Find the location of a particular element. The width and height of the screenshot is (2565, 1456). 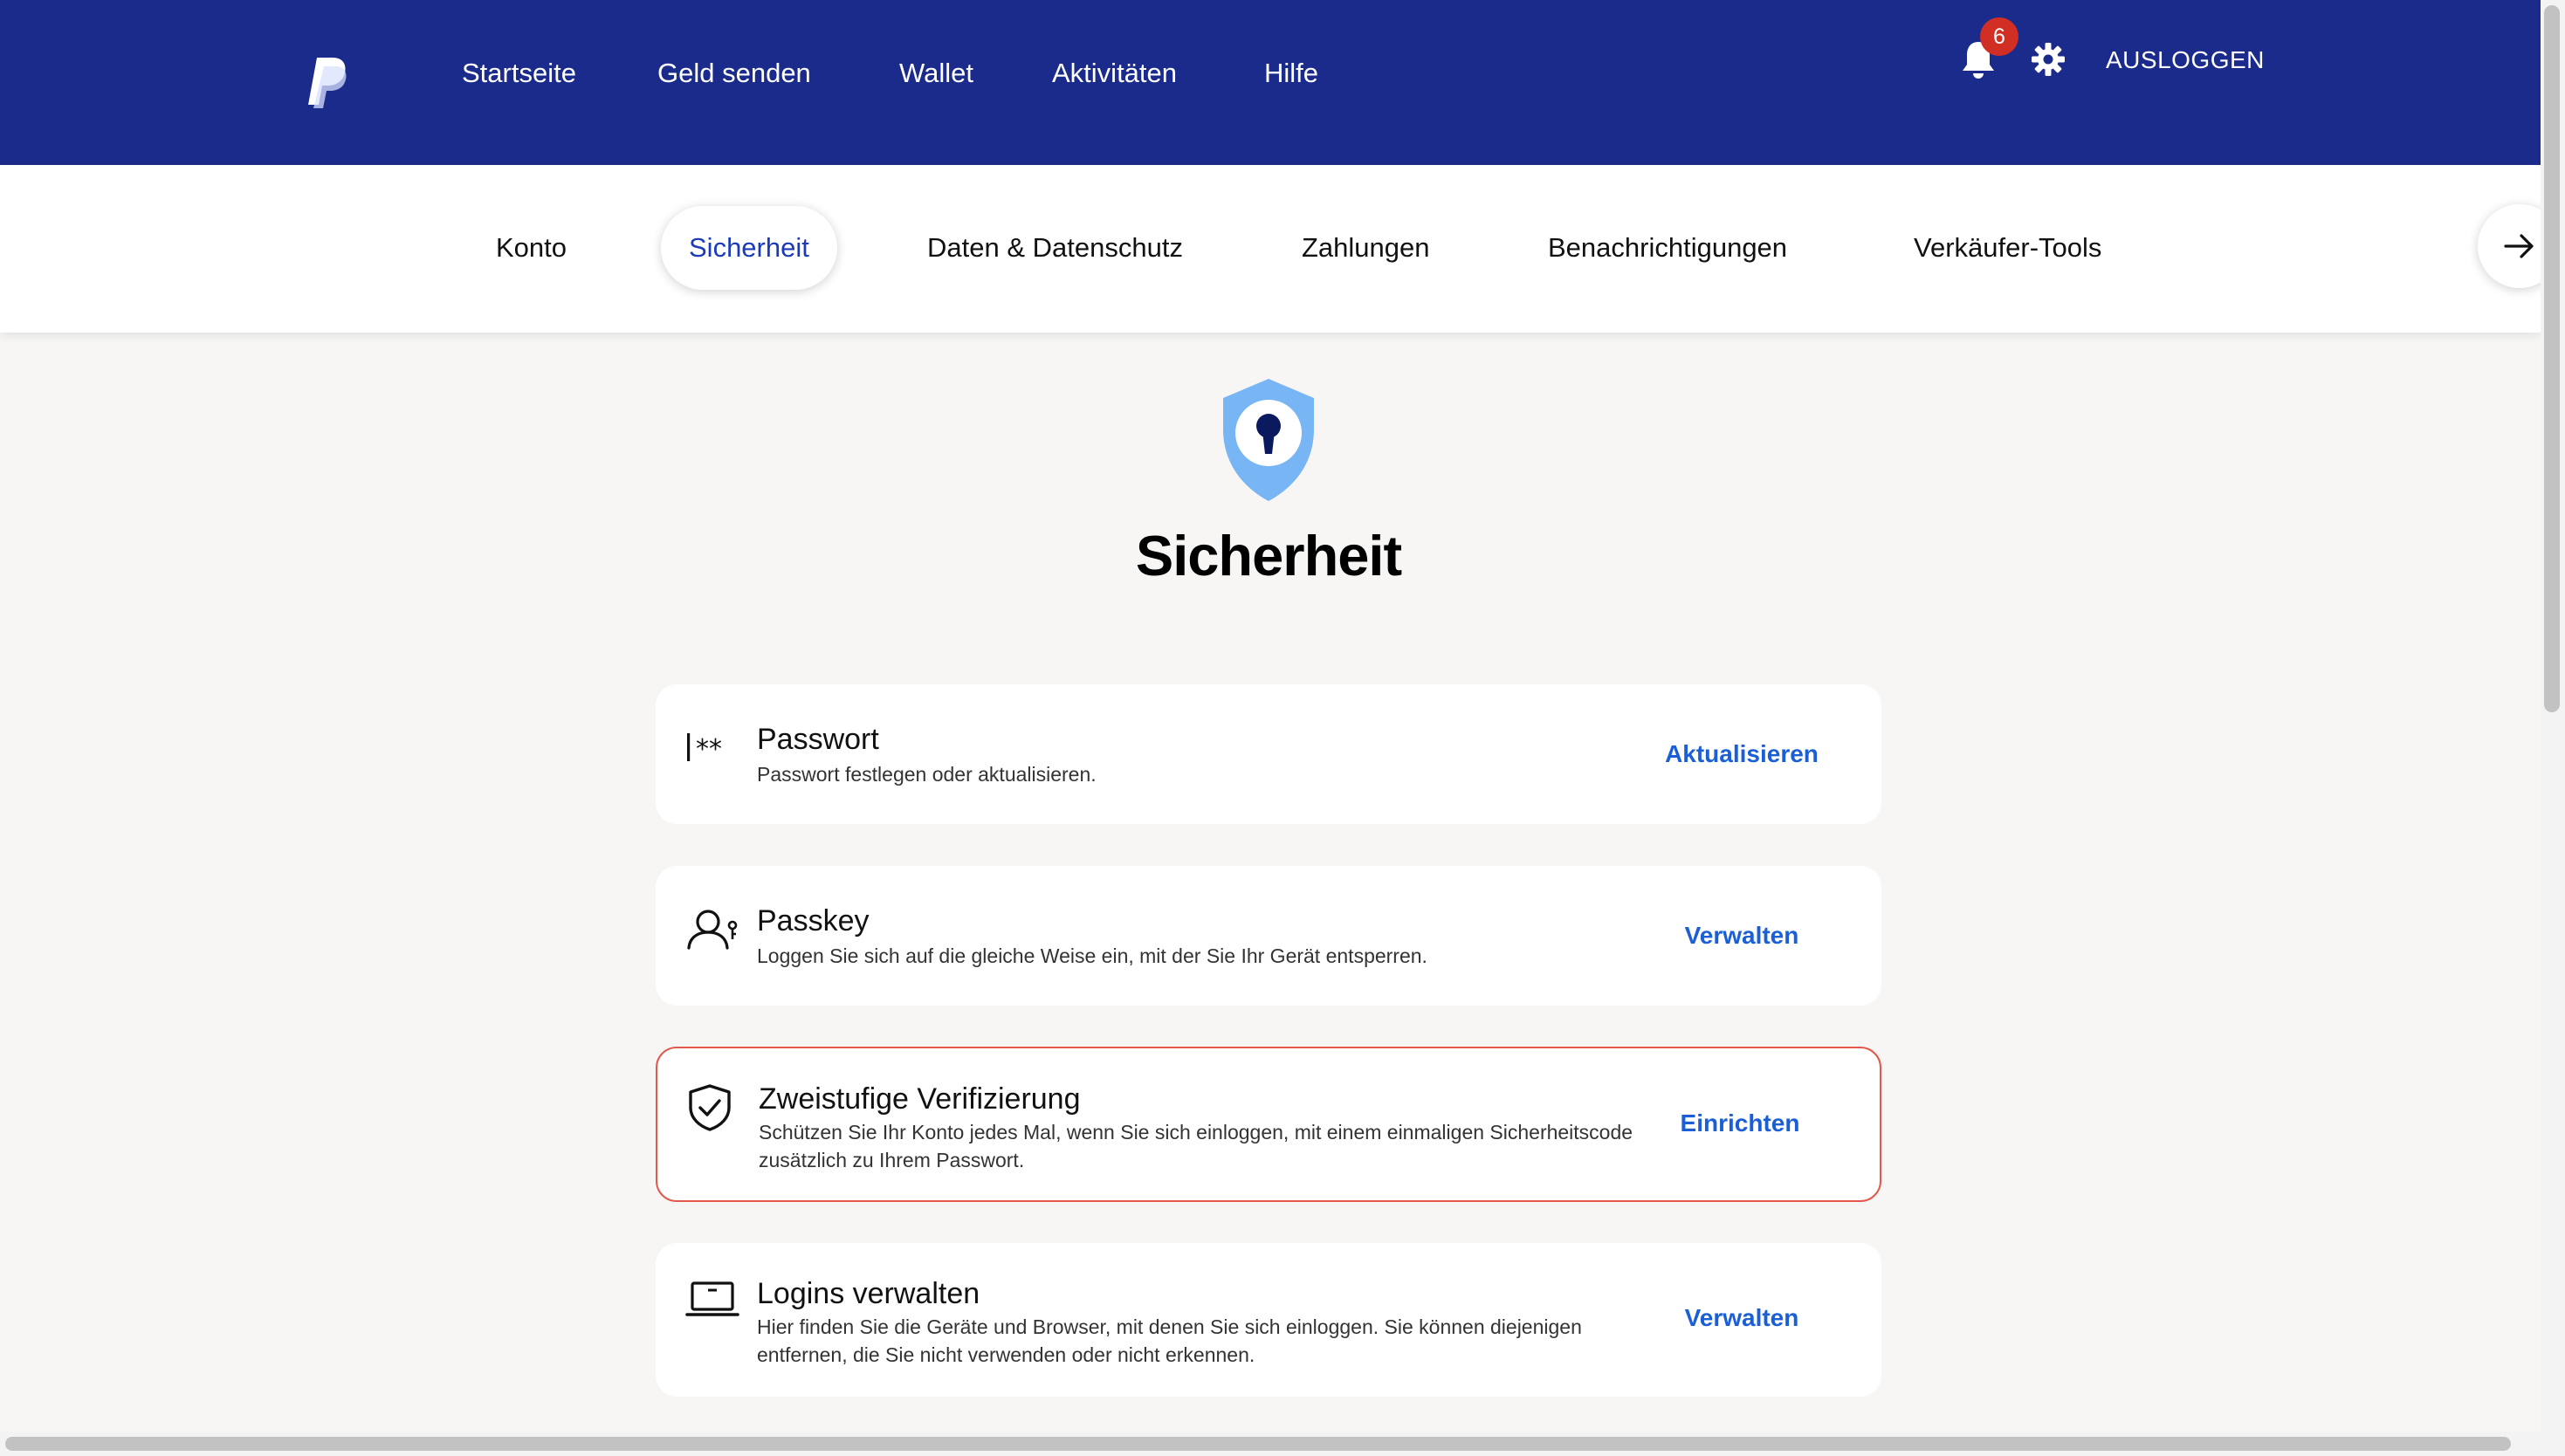

shield-check-icon is located at coordinates (710, 1107).